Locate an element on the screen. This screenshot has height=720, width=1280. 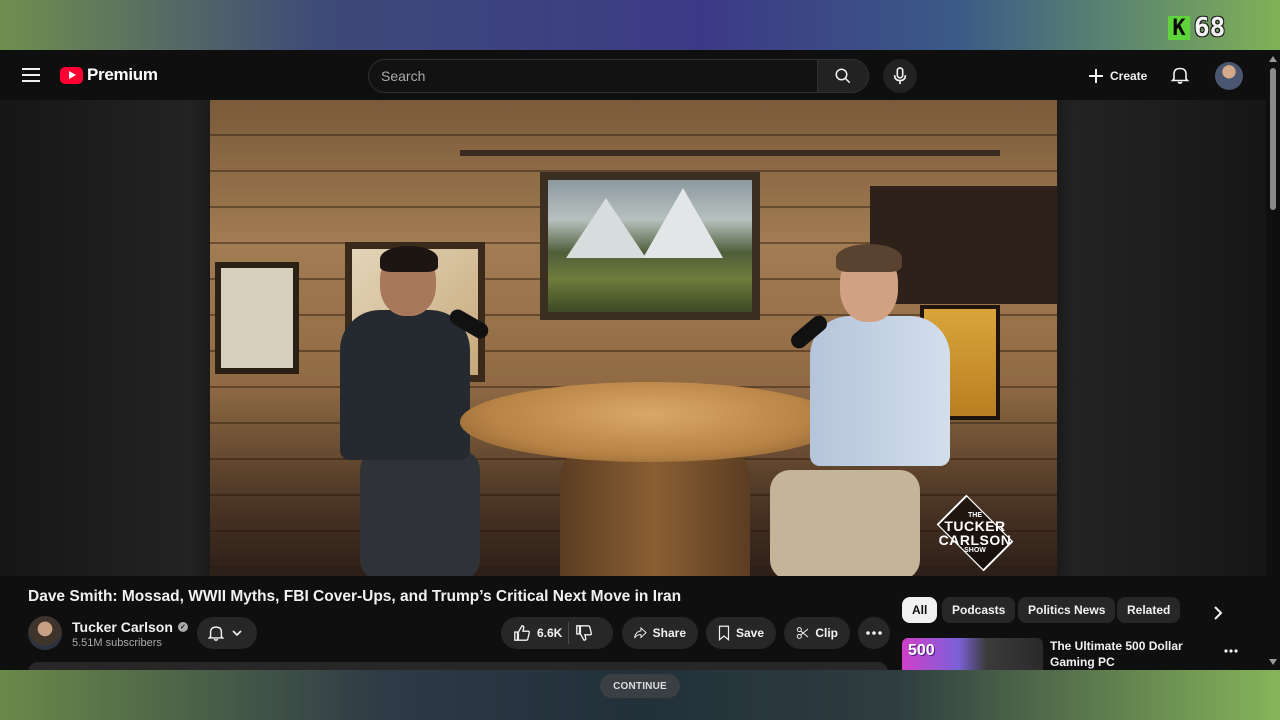
more-actions-button is located at coordinates (874, 633).